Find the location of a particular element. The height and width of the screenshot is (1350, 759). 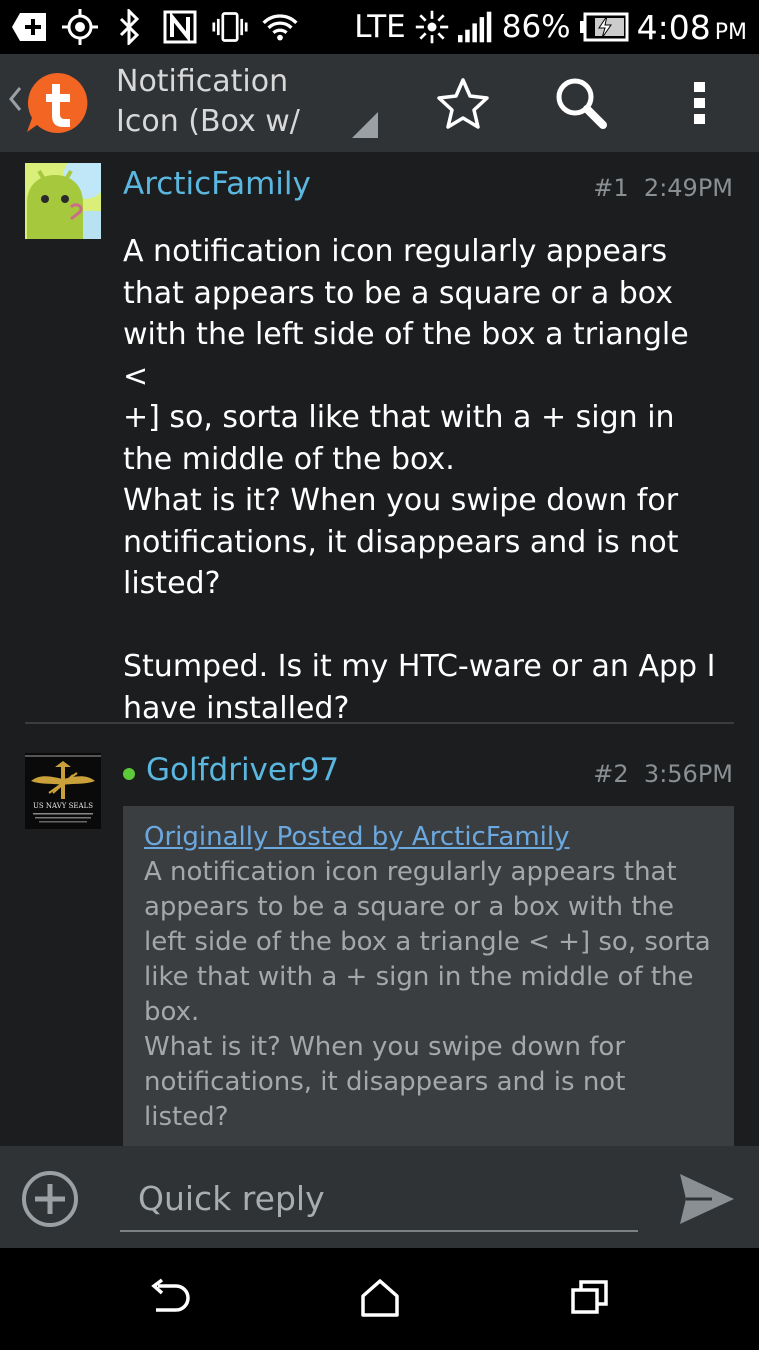

post-meta: #2 3:56PM is located at coordinates (663, 774).